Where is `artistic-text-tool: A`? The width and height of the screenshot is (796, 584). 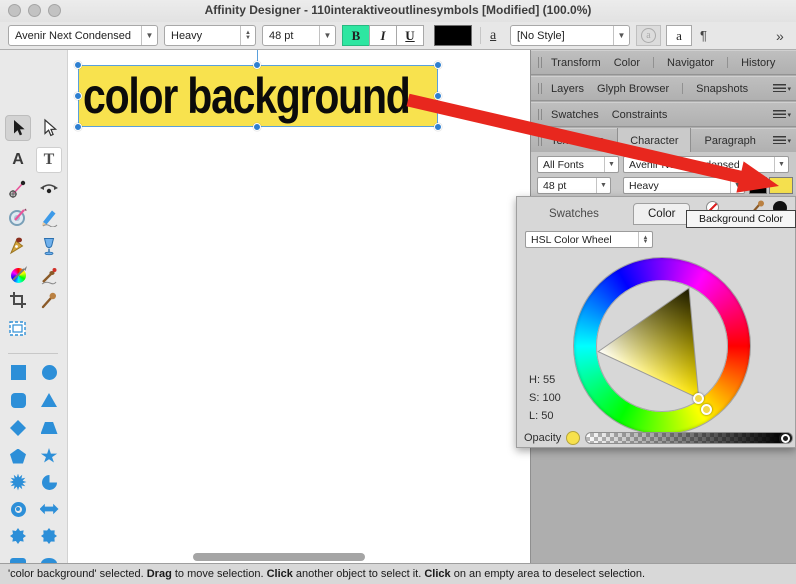 artistic-text-tool: A is located at coordinates (18, 160).